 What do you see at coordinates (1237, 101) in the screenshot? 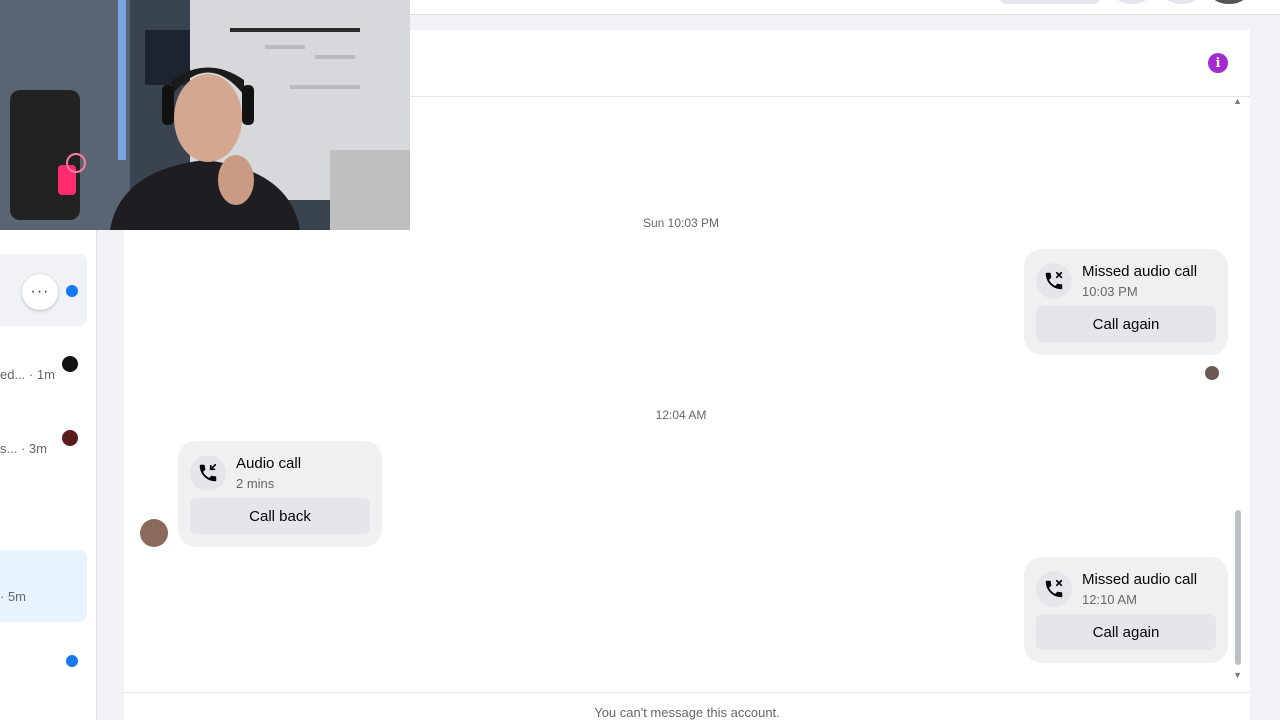
I see `scroll-up-arrow: ▲` at bounding box center [1237, 101].